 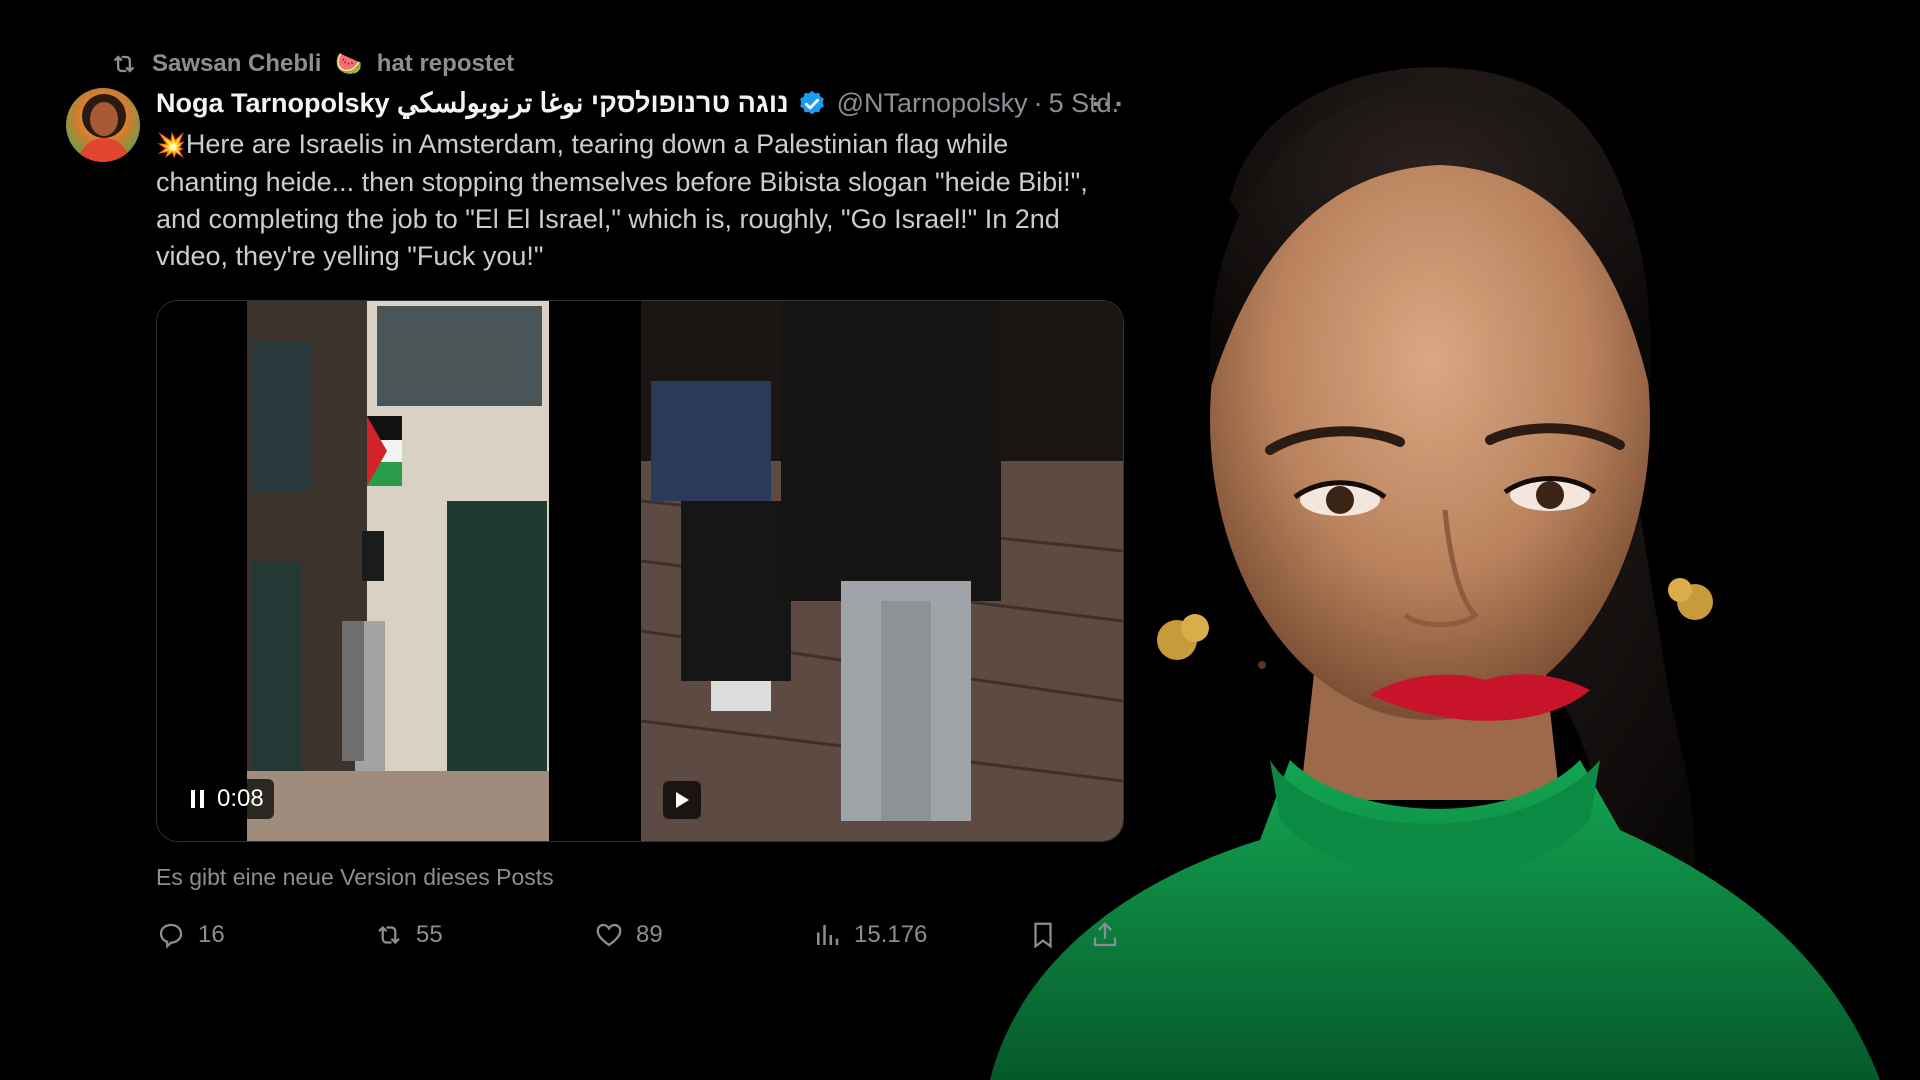 What do you see at coordinates (171, 145) in the screenshot?
I see `collision-emoji: 💥` at bounding box center [171, 145].